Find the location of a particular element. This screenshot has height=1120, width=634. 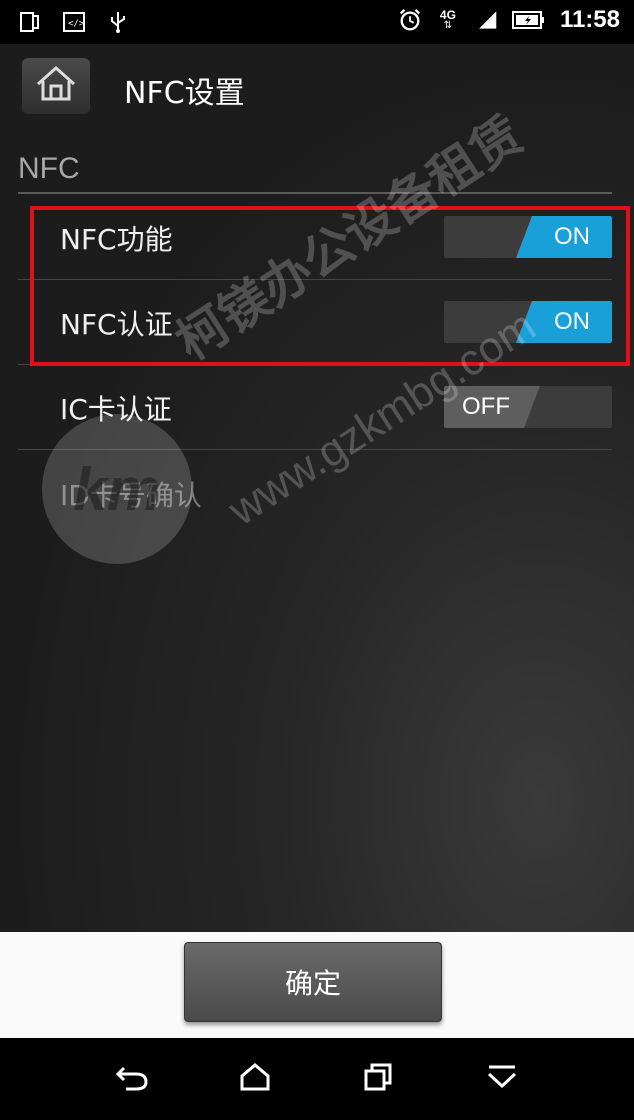

nav-home-button is located at coordinates (255, 1079).